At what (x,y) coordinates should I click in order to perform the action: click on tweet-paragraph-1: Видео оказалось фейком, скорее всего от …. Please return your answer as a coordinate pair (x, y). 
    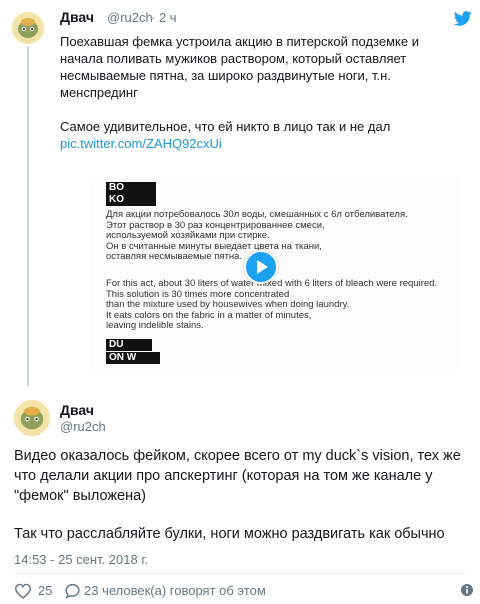
    Looking at the image, I should click on (237, 476).